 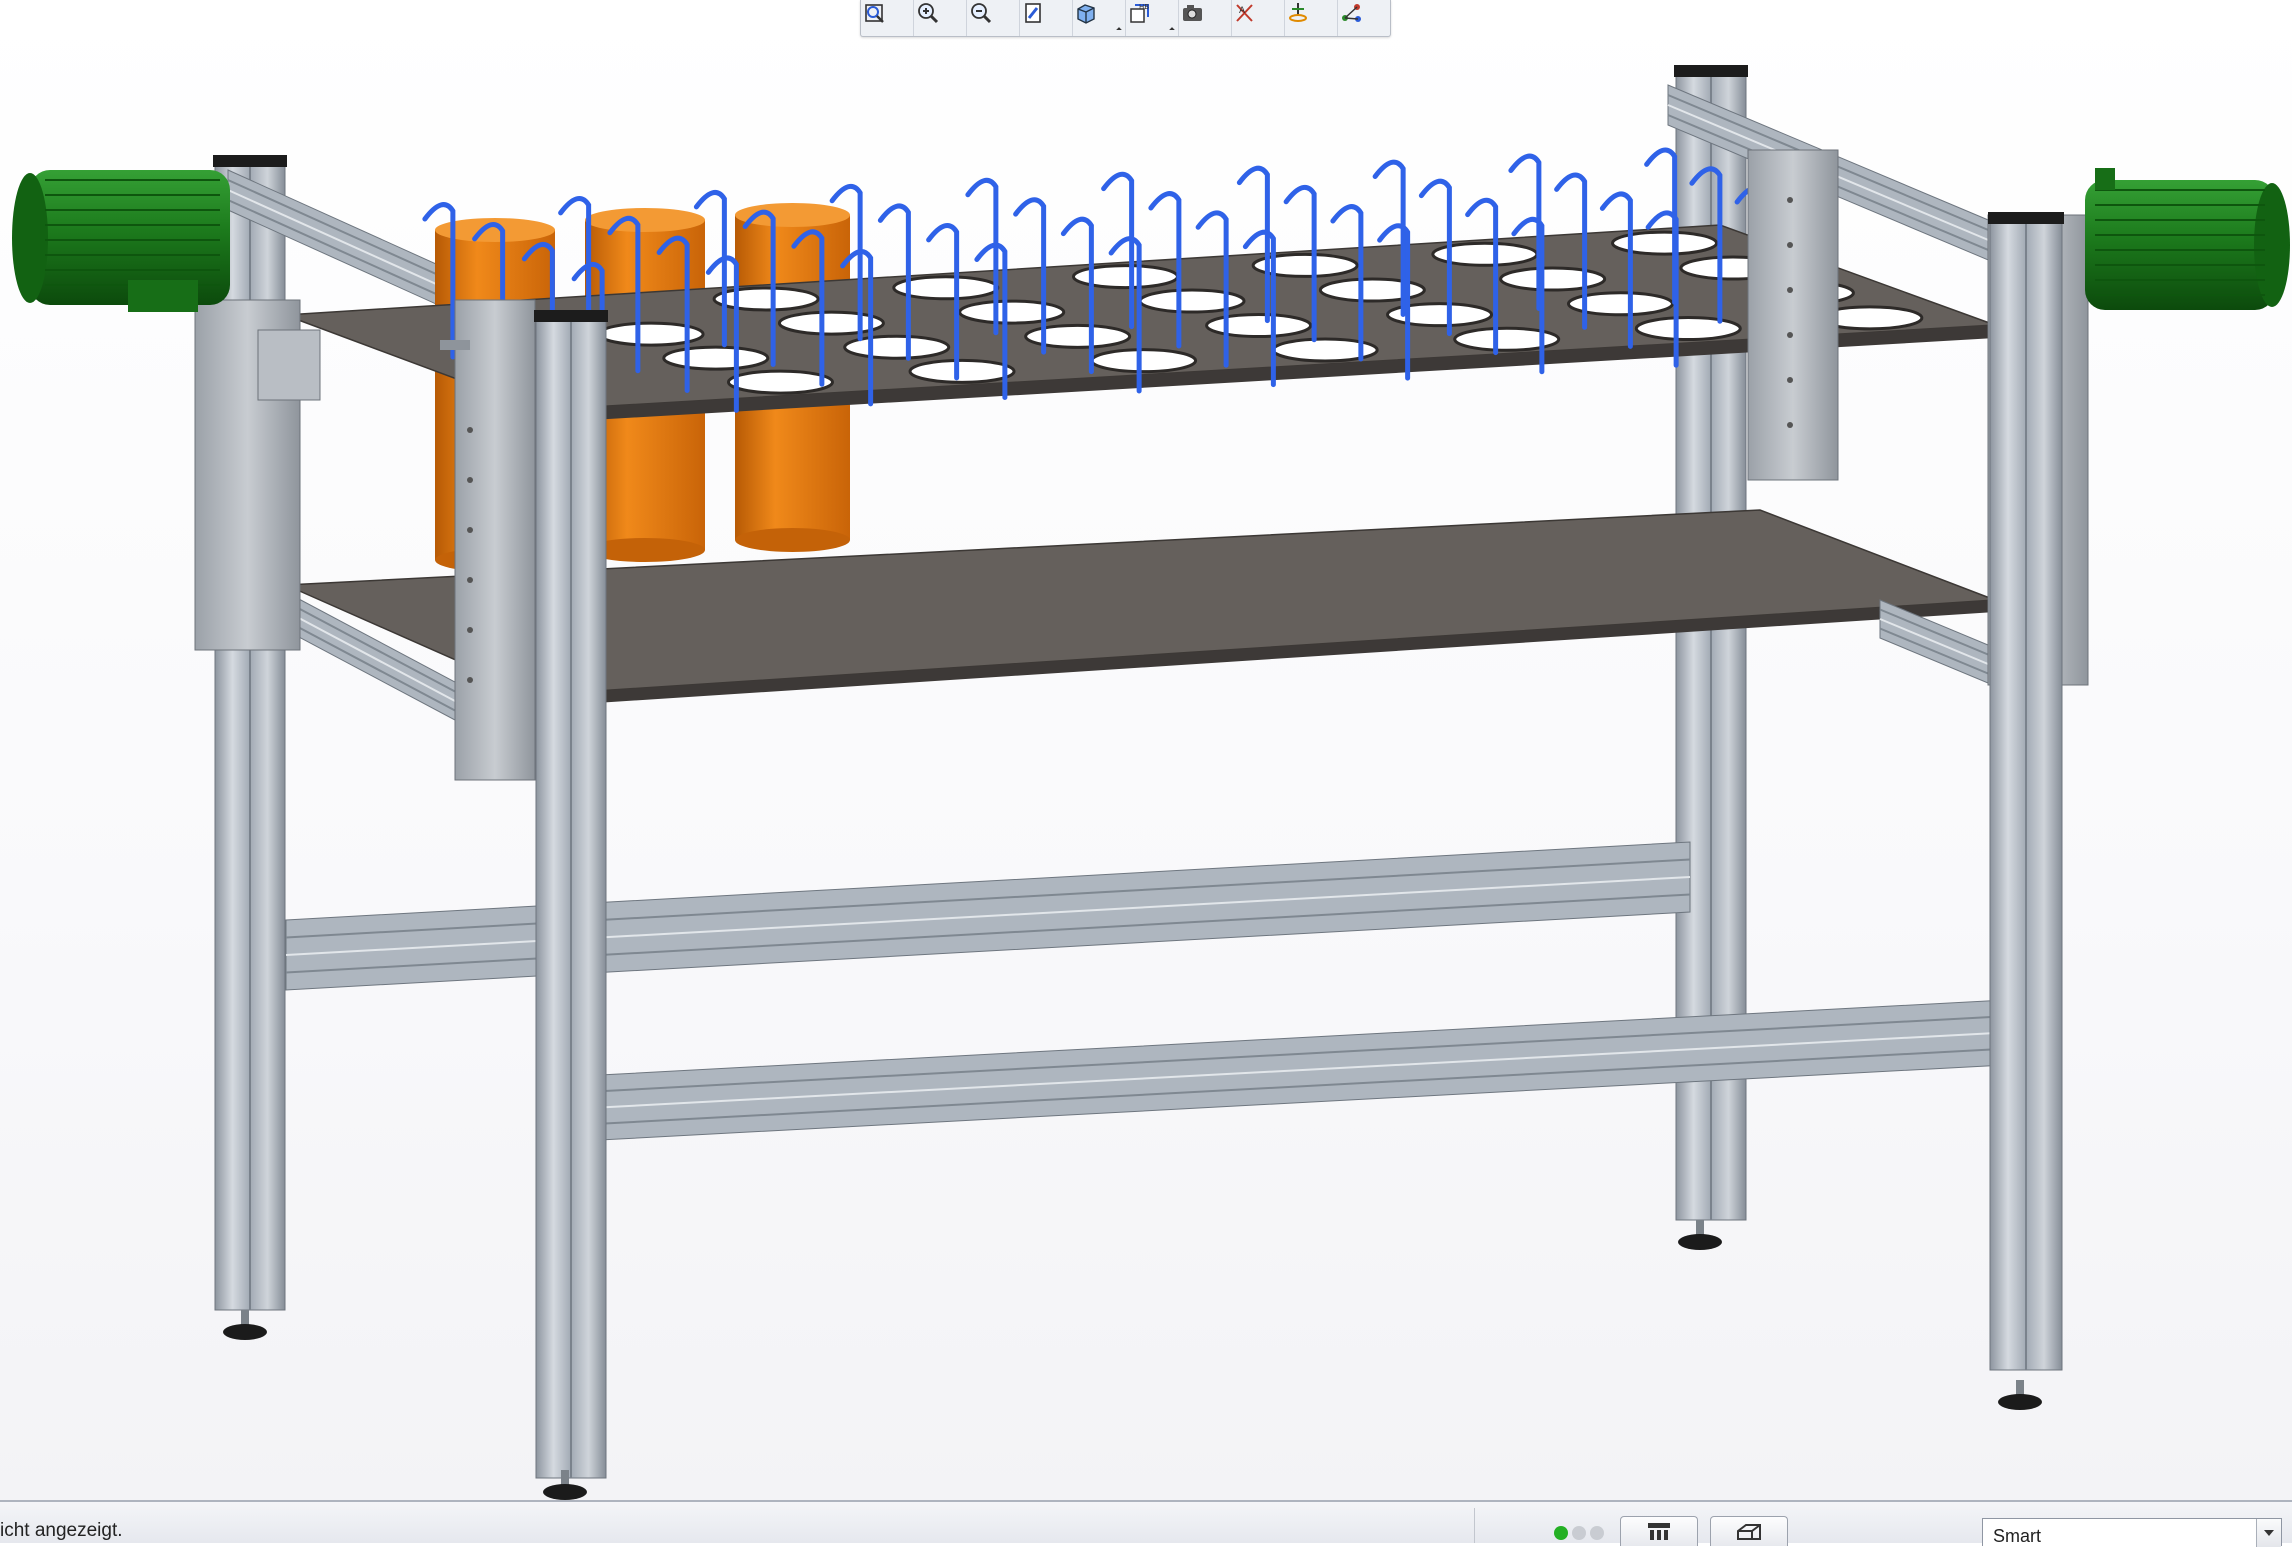 What do you see at coordinates (571, 894) in the screenshot?
I see `front-left-post` at bounding box center [571, 894].